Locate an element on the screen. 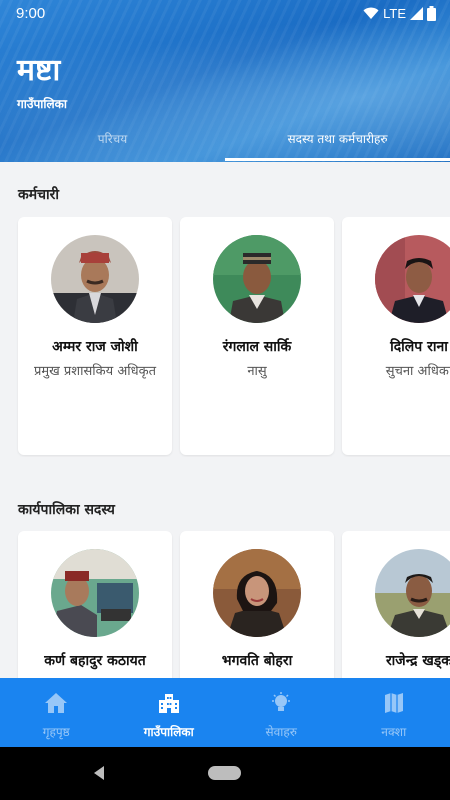 Image resolution: width=450 pixels, height=800 pixels. staff-name: रंगलाल सार्कि is located at coordinates (257, 347).